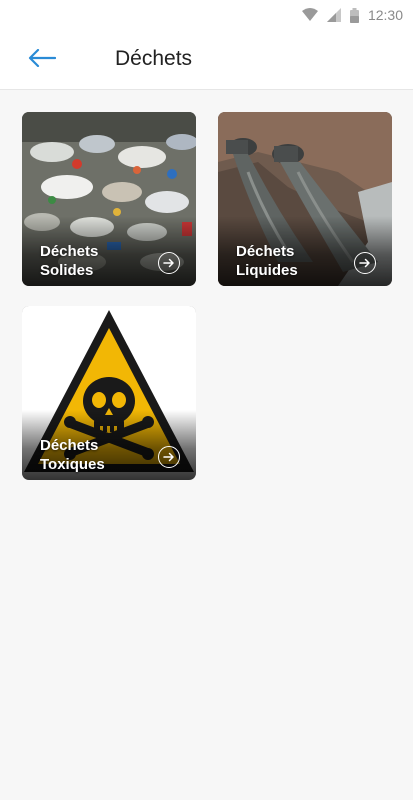  Describe the element at coordinates (206, 60) in the screenshot. I see `app-bar: Déchets` at that location.